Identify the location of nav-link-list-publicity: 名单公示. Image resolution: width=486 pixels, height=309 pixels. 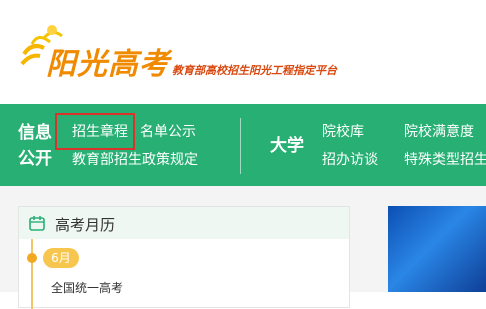
(168, 132).